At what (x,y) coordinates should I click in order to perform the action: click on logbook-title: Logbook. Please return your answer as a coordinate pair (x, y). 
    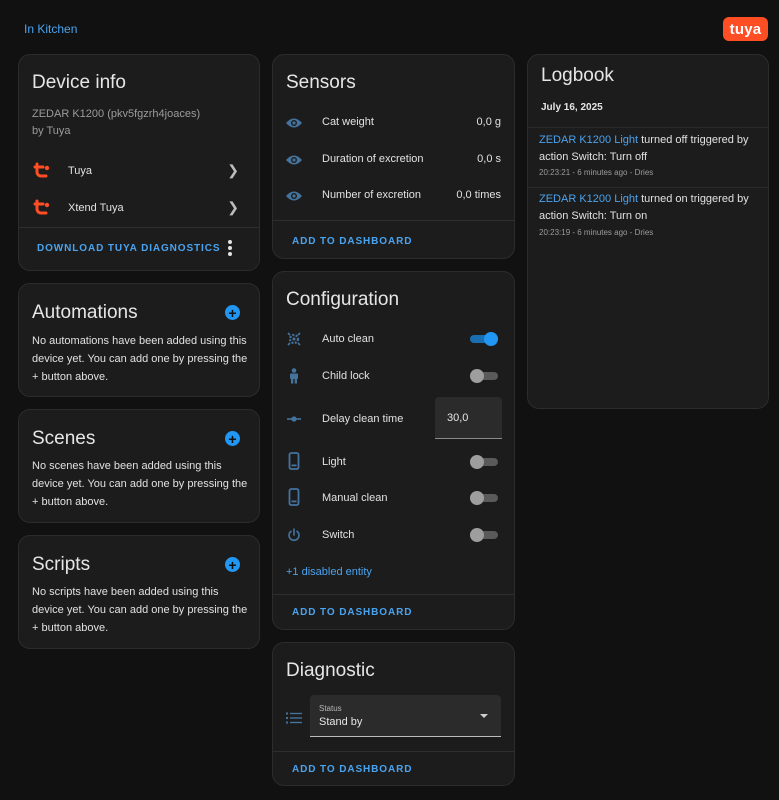
    Looking at the image, I should click on (577, 75).